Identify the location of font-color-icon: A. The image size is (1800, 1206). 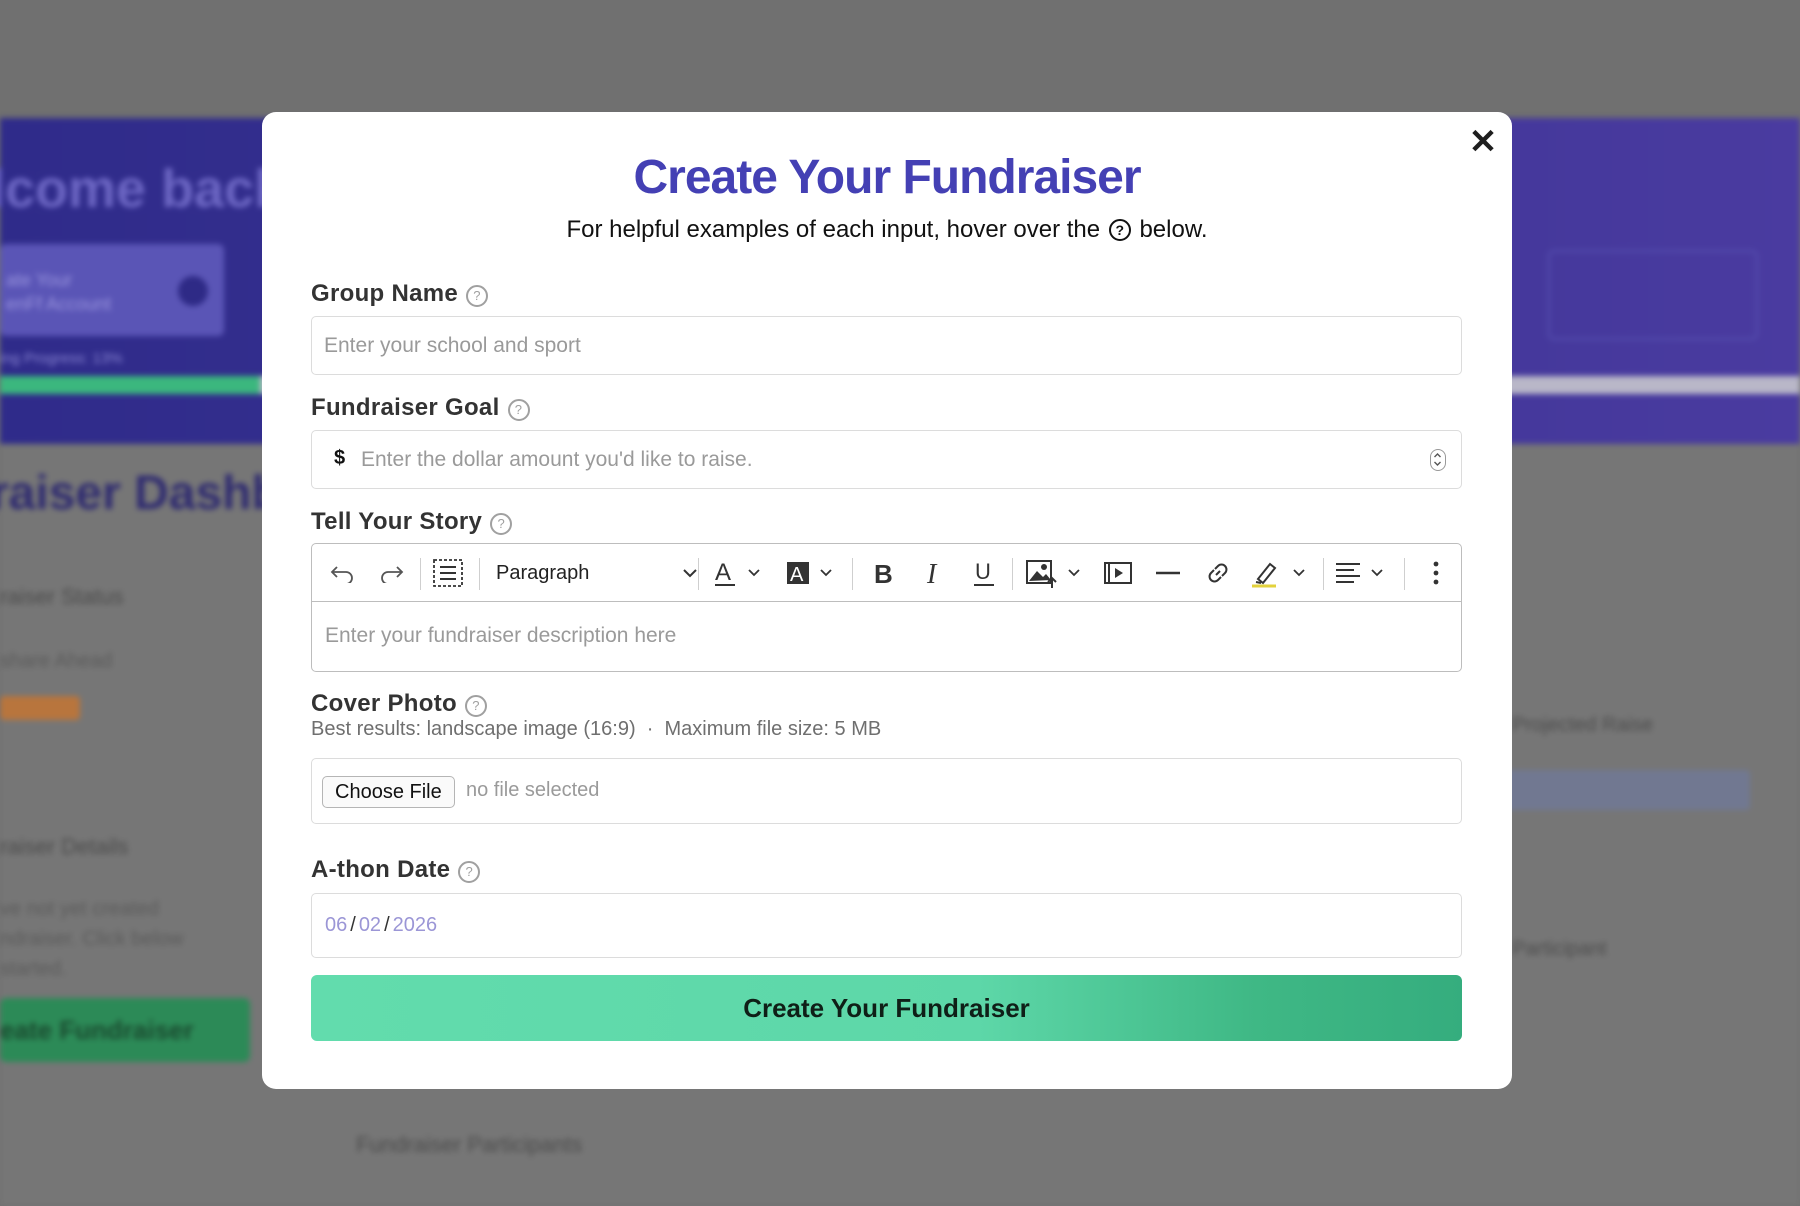
(739, 573).